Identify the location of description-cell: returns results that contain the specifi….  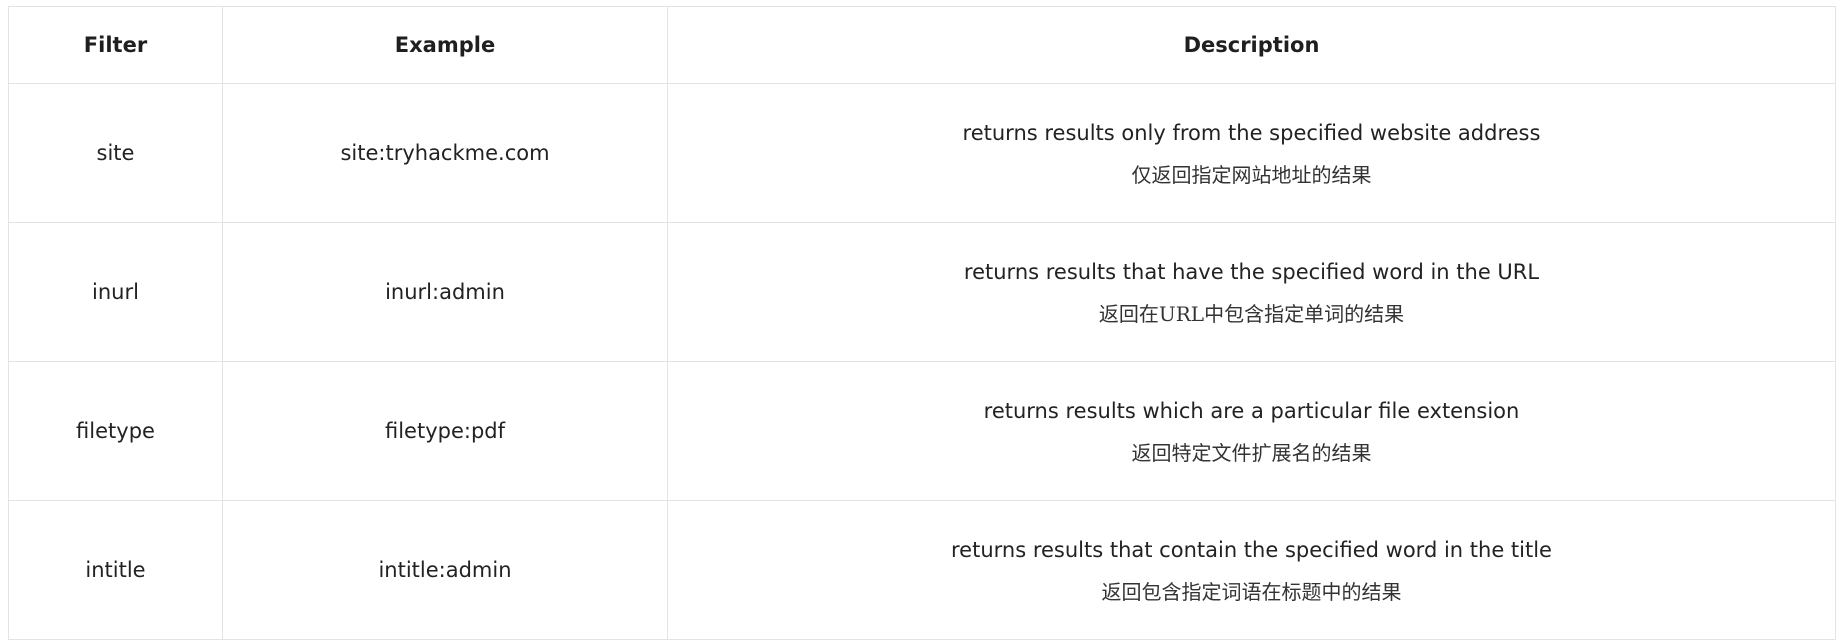
(1251, 570).